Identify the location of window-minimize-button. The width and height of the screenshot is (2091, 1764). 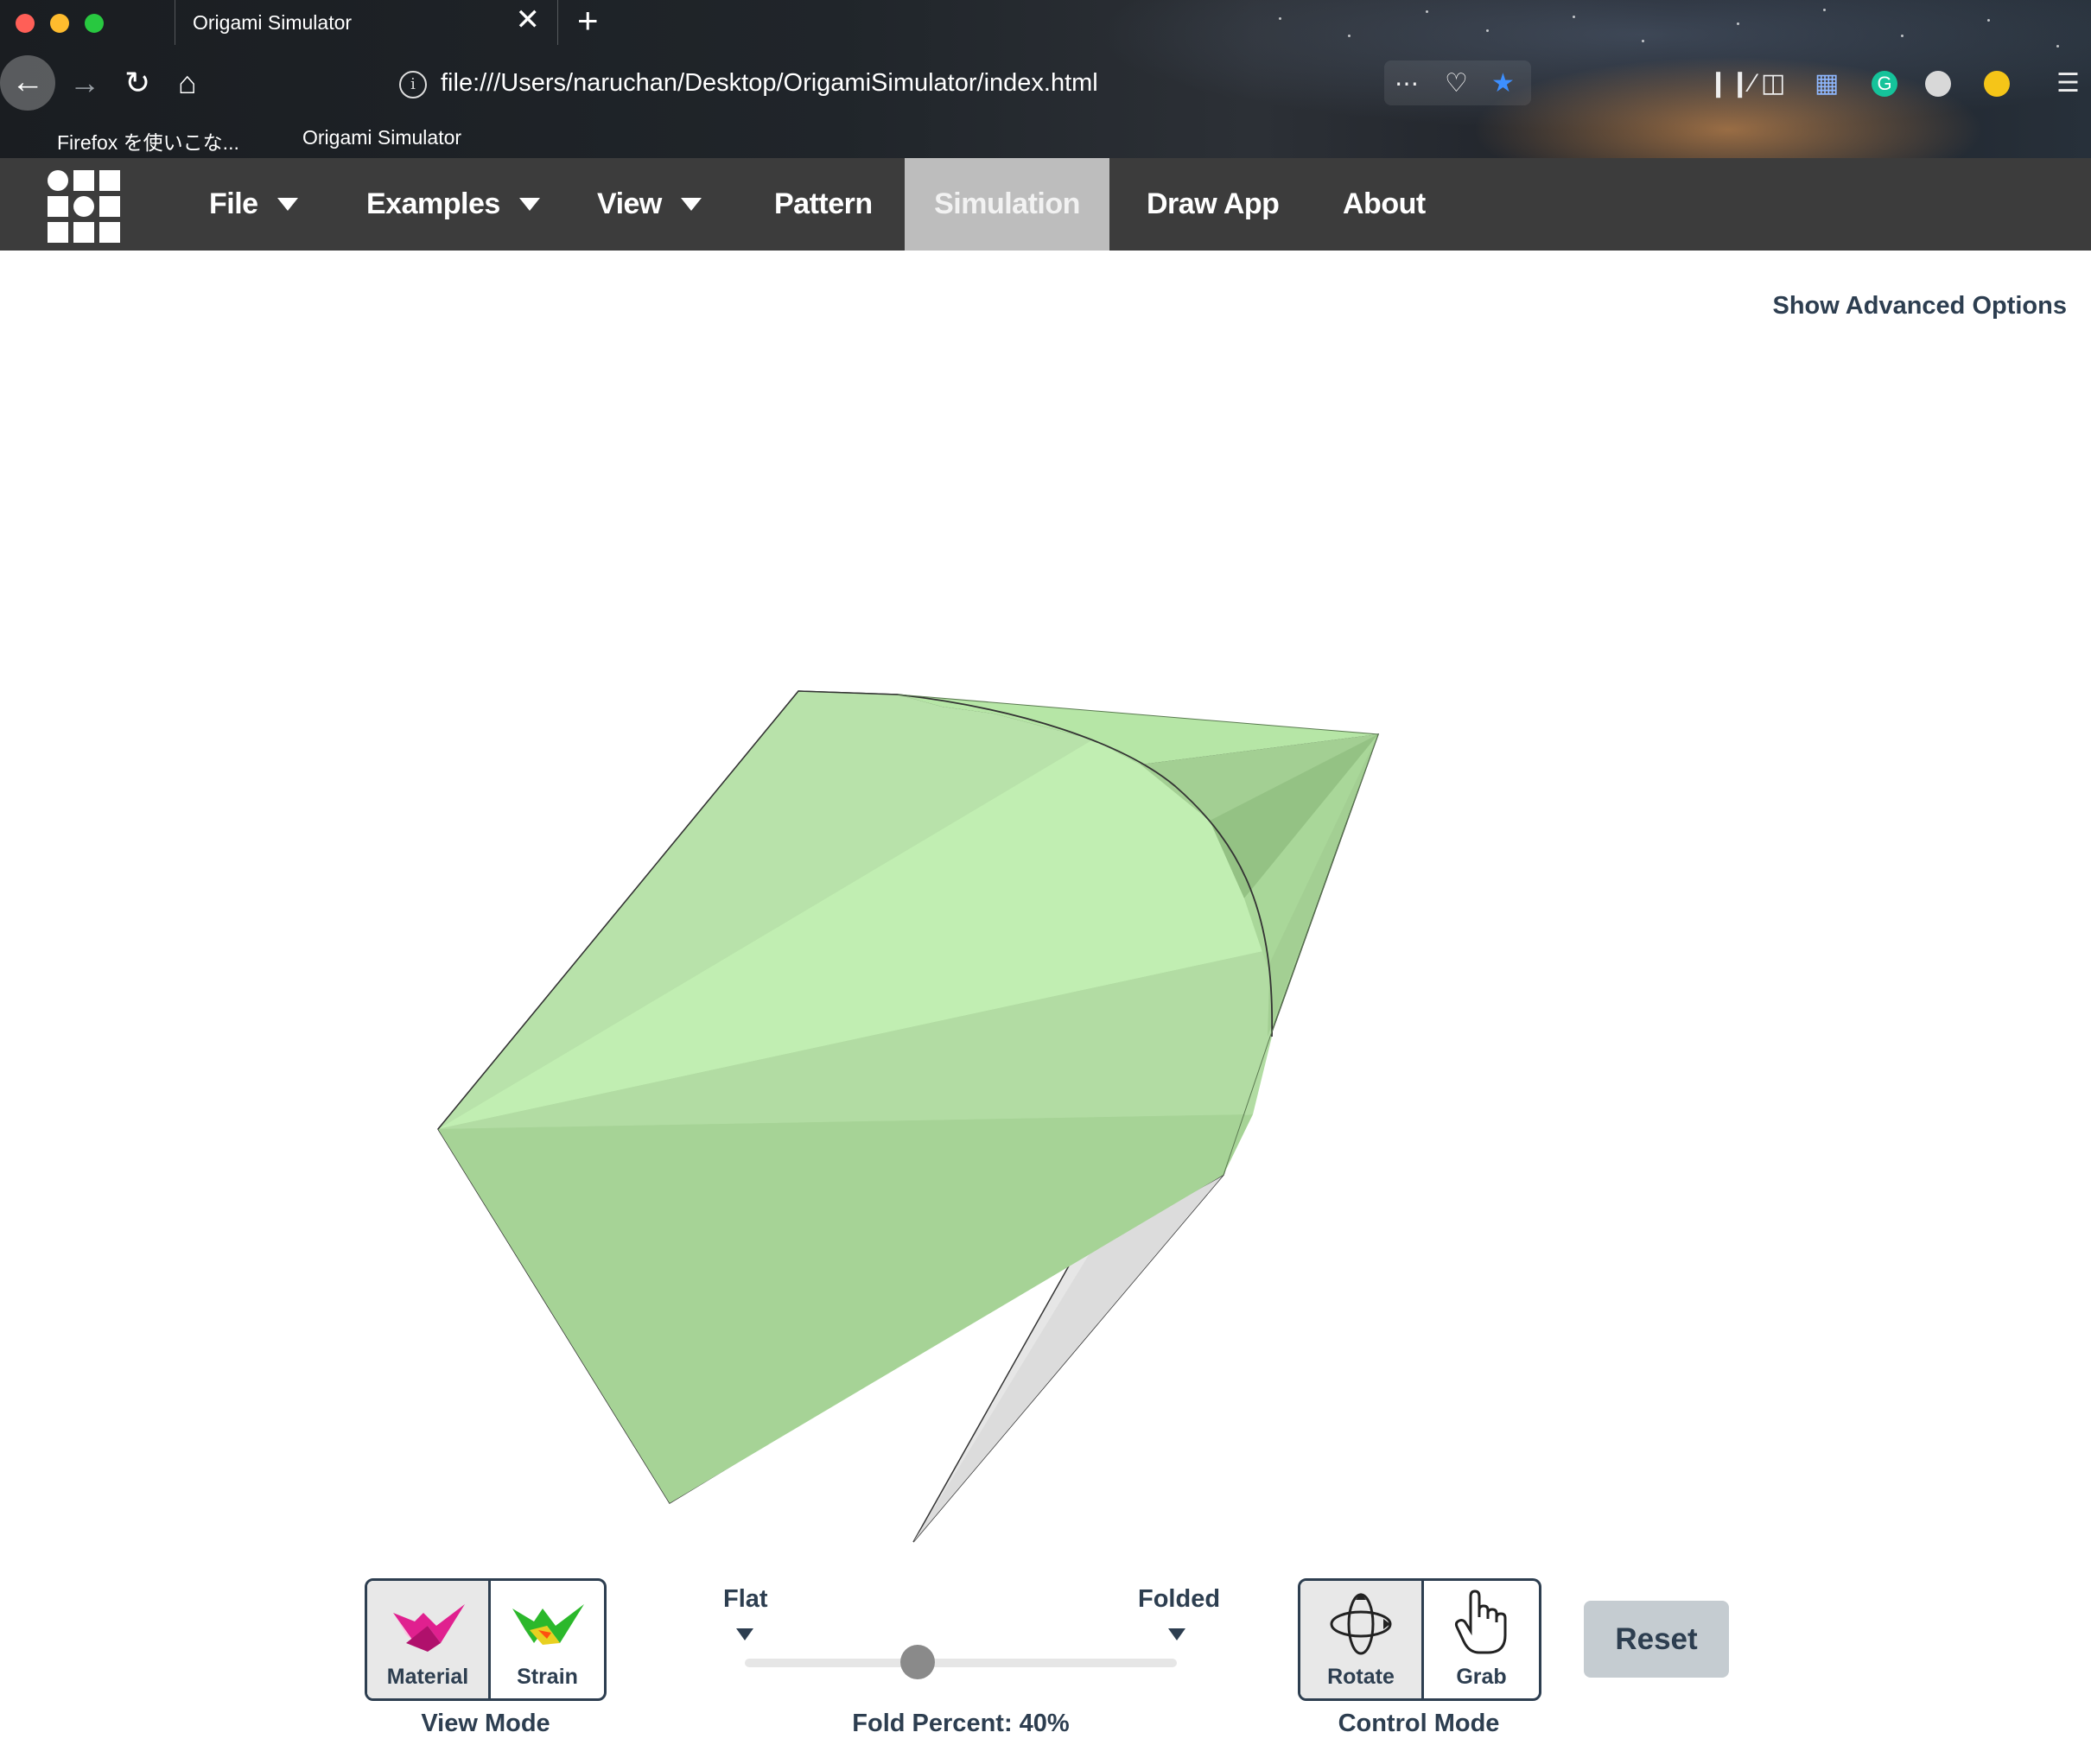
(59, 23).